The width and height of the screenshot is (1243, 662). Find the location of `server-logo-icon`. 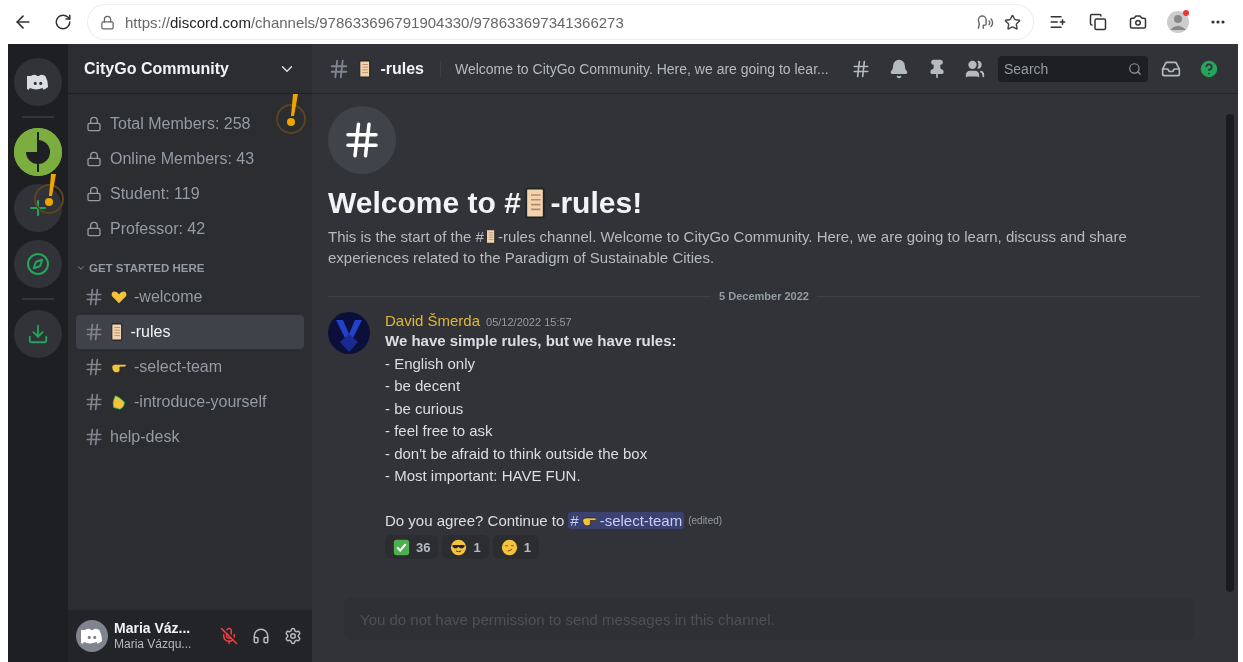

server-logo-icon is located at coordinates (38, 152).